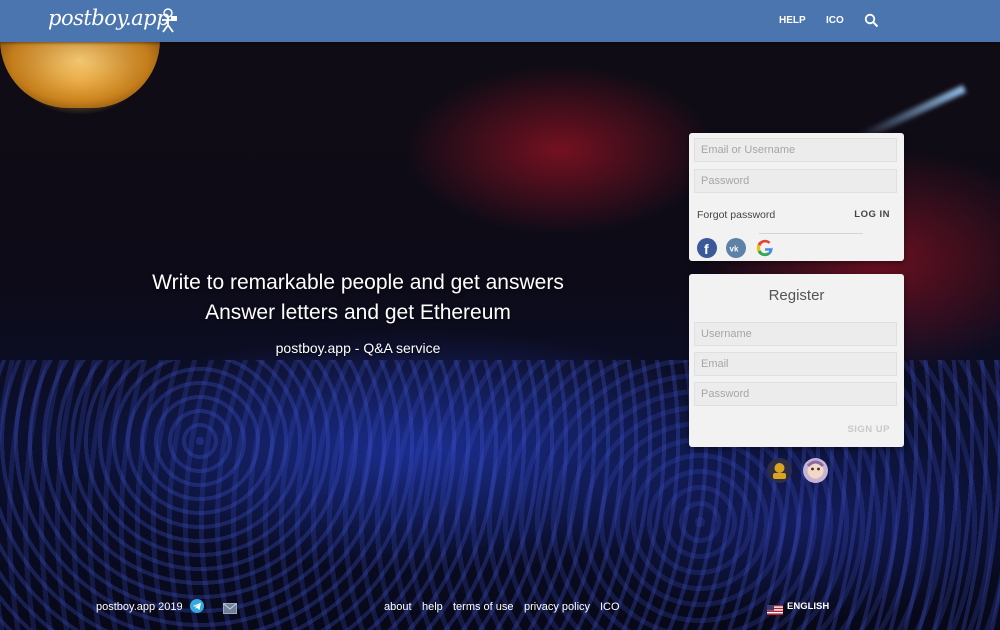 Image resolution: width=1000 pixels, height=630 pixels. I want to click on footer-about-link: about, so click(398, 607).